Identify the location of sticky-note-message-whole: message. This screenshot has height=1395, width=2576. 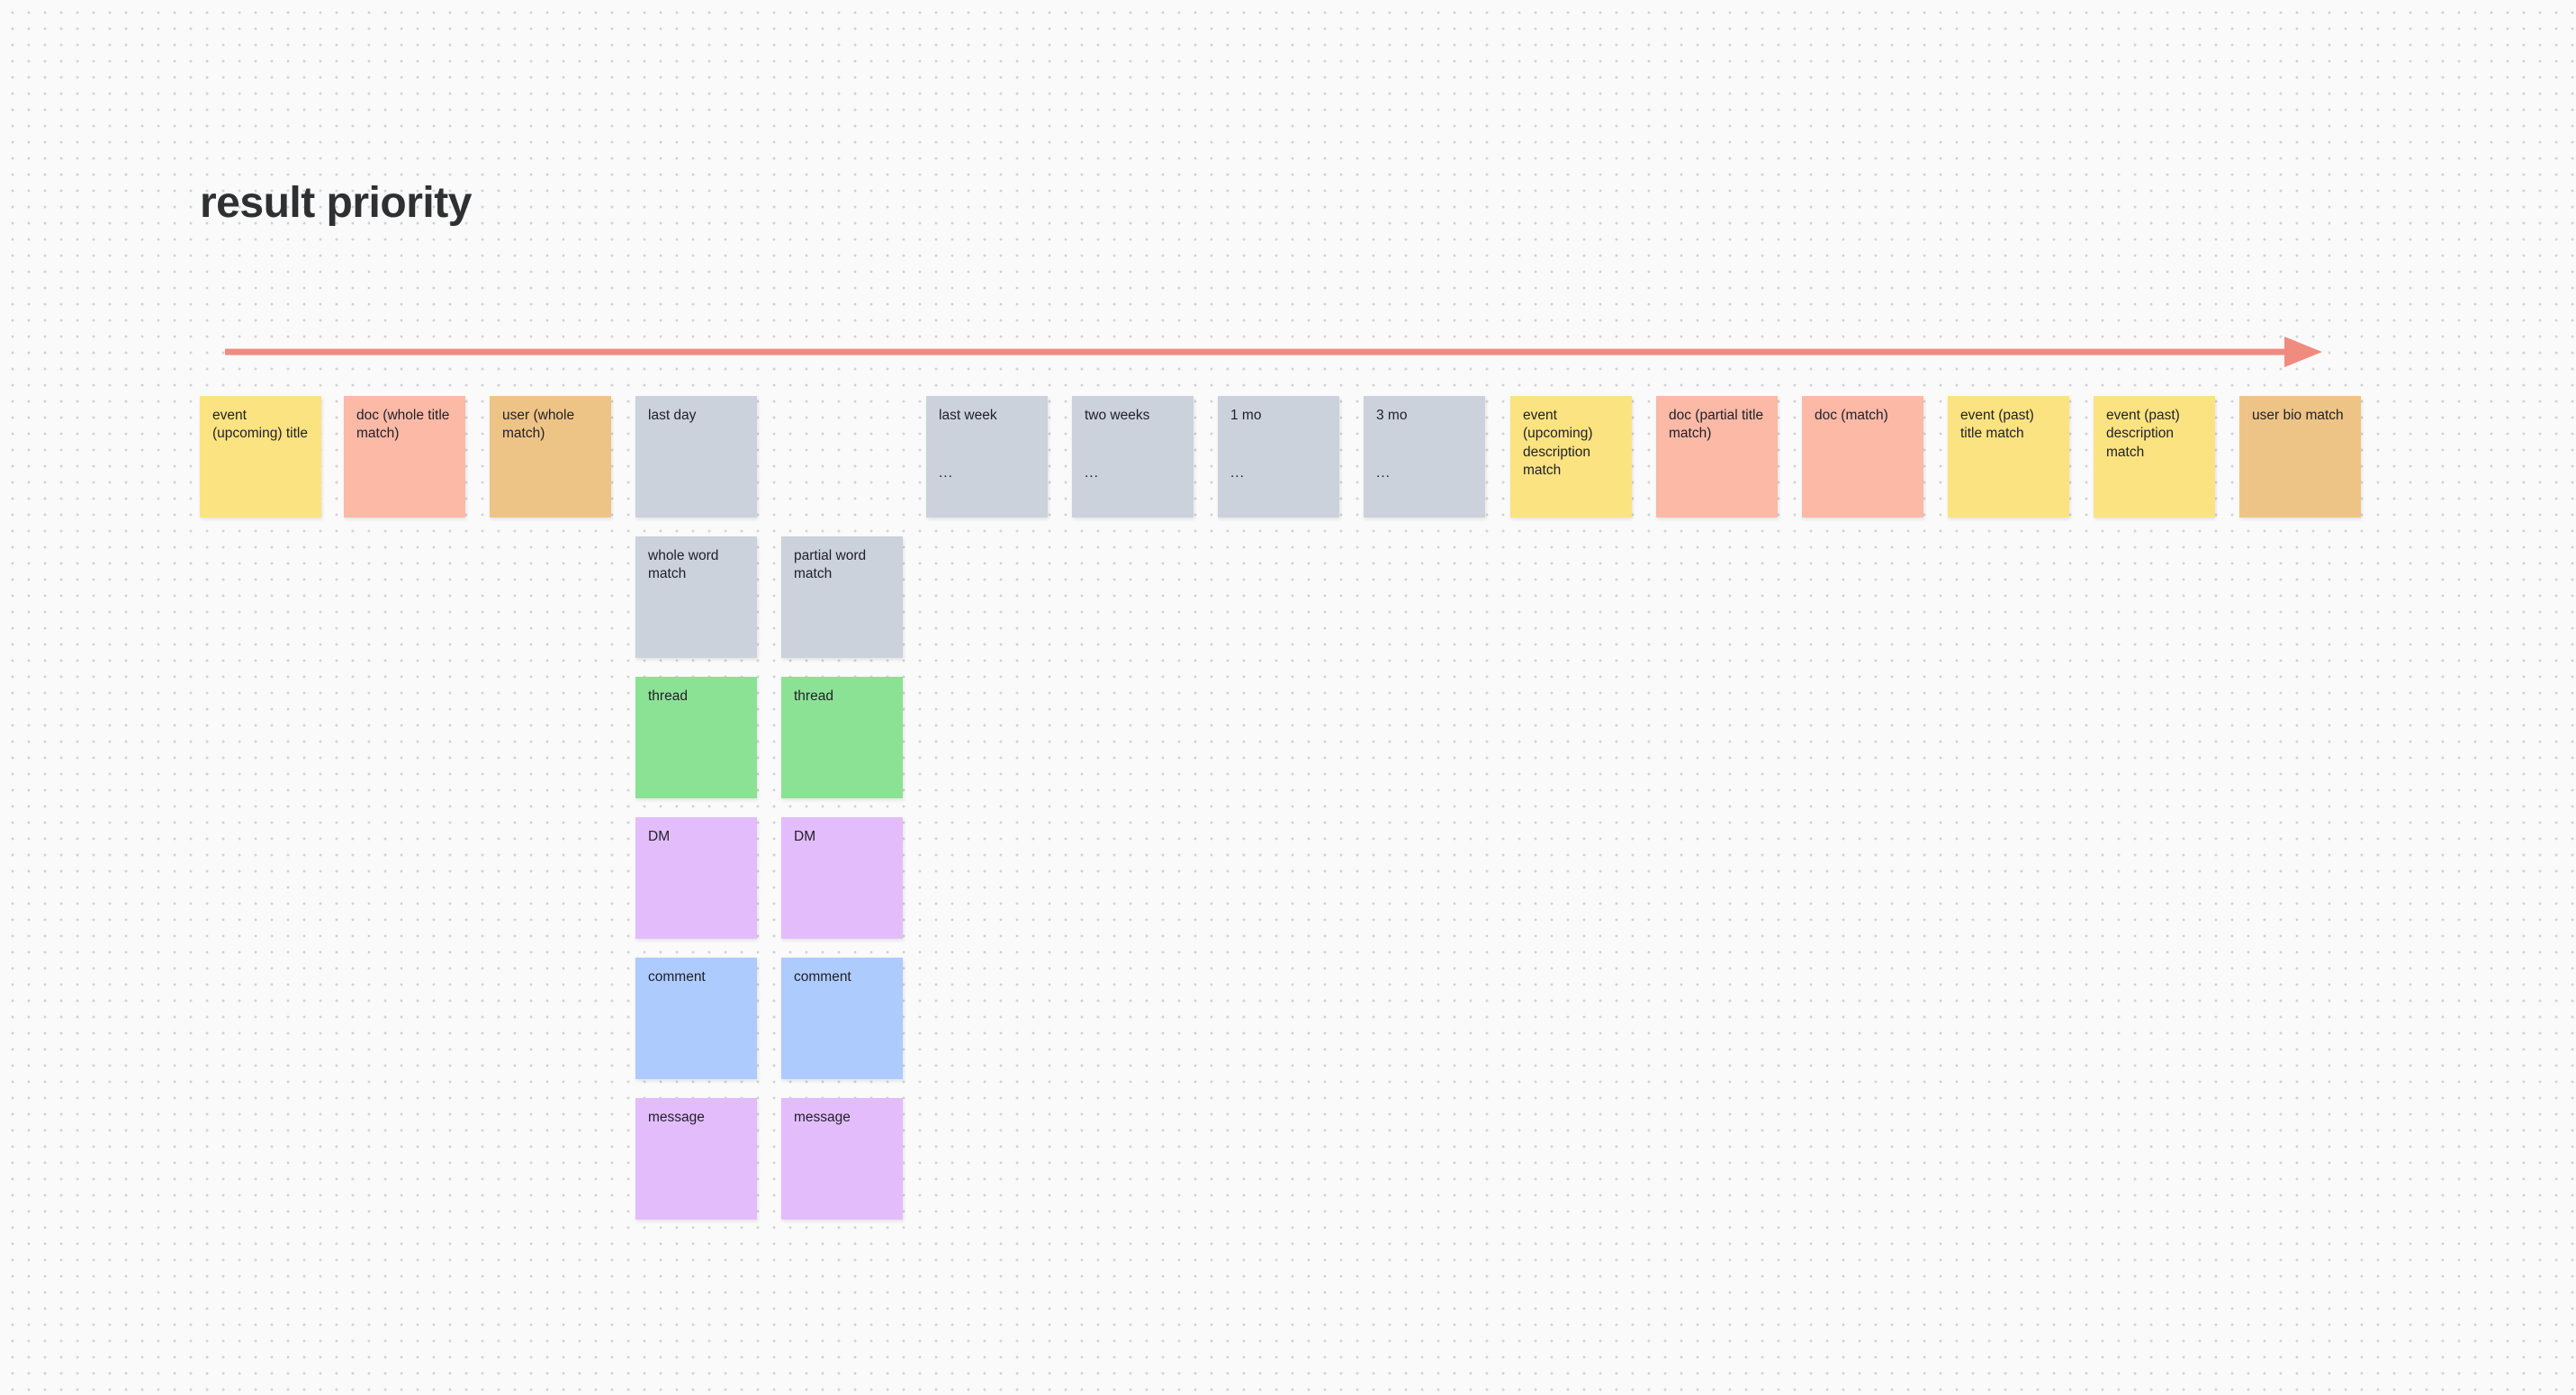
(696, 1159).